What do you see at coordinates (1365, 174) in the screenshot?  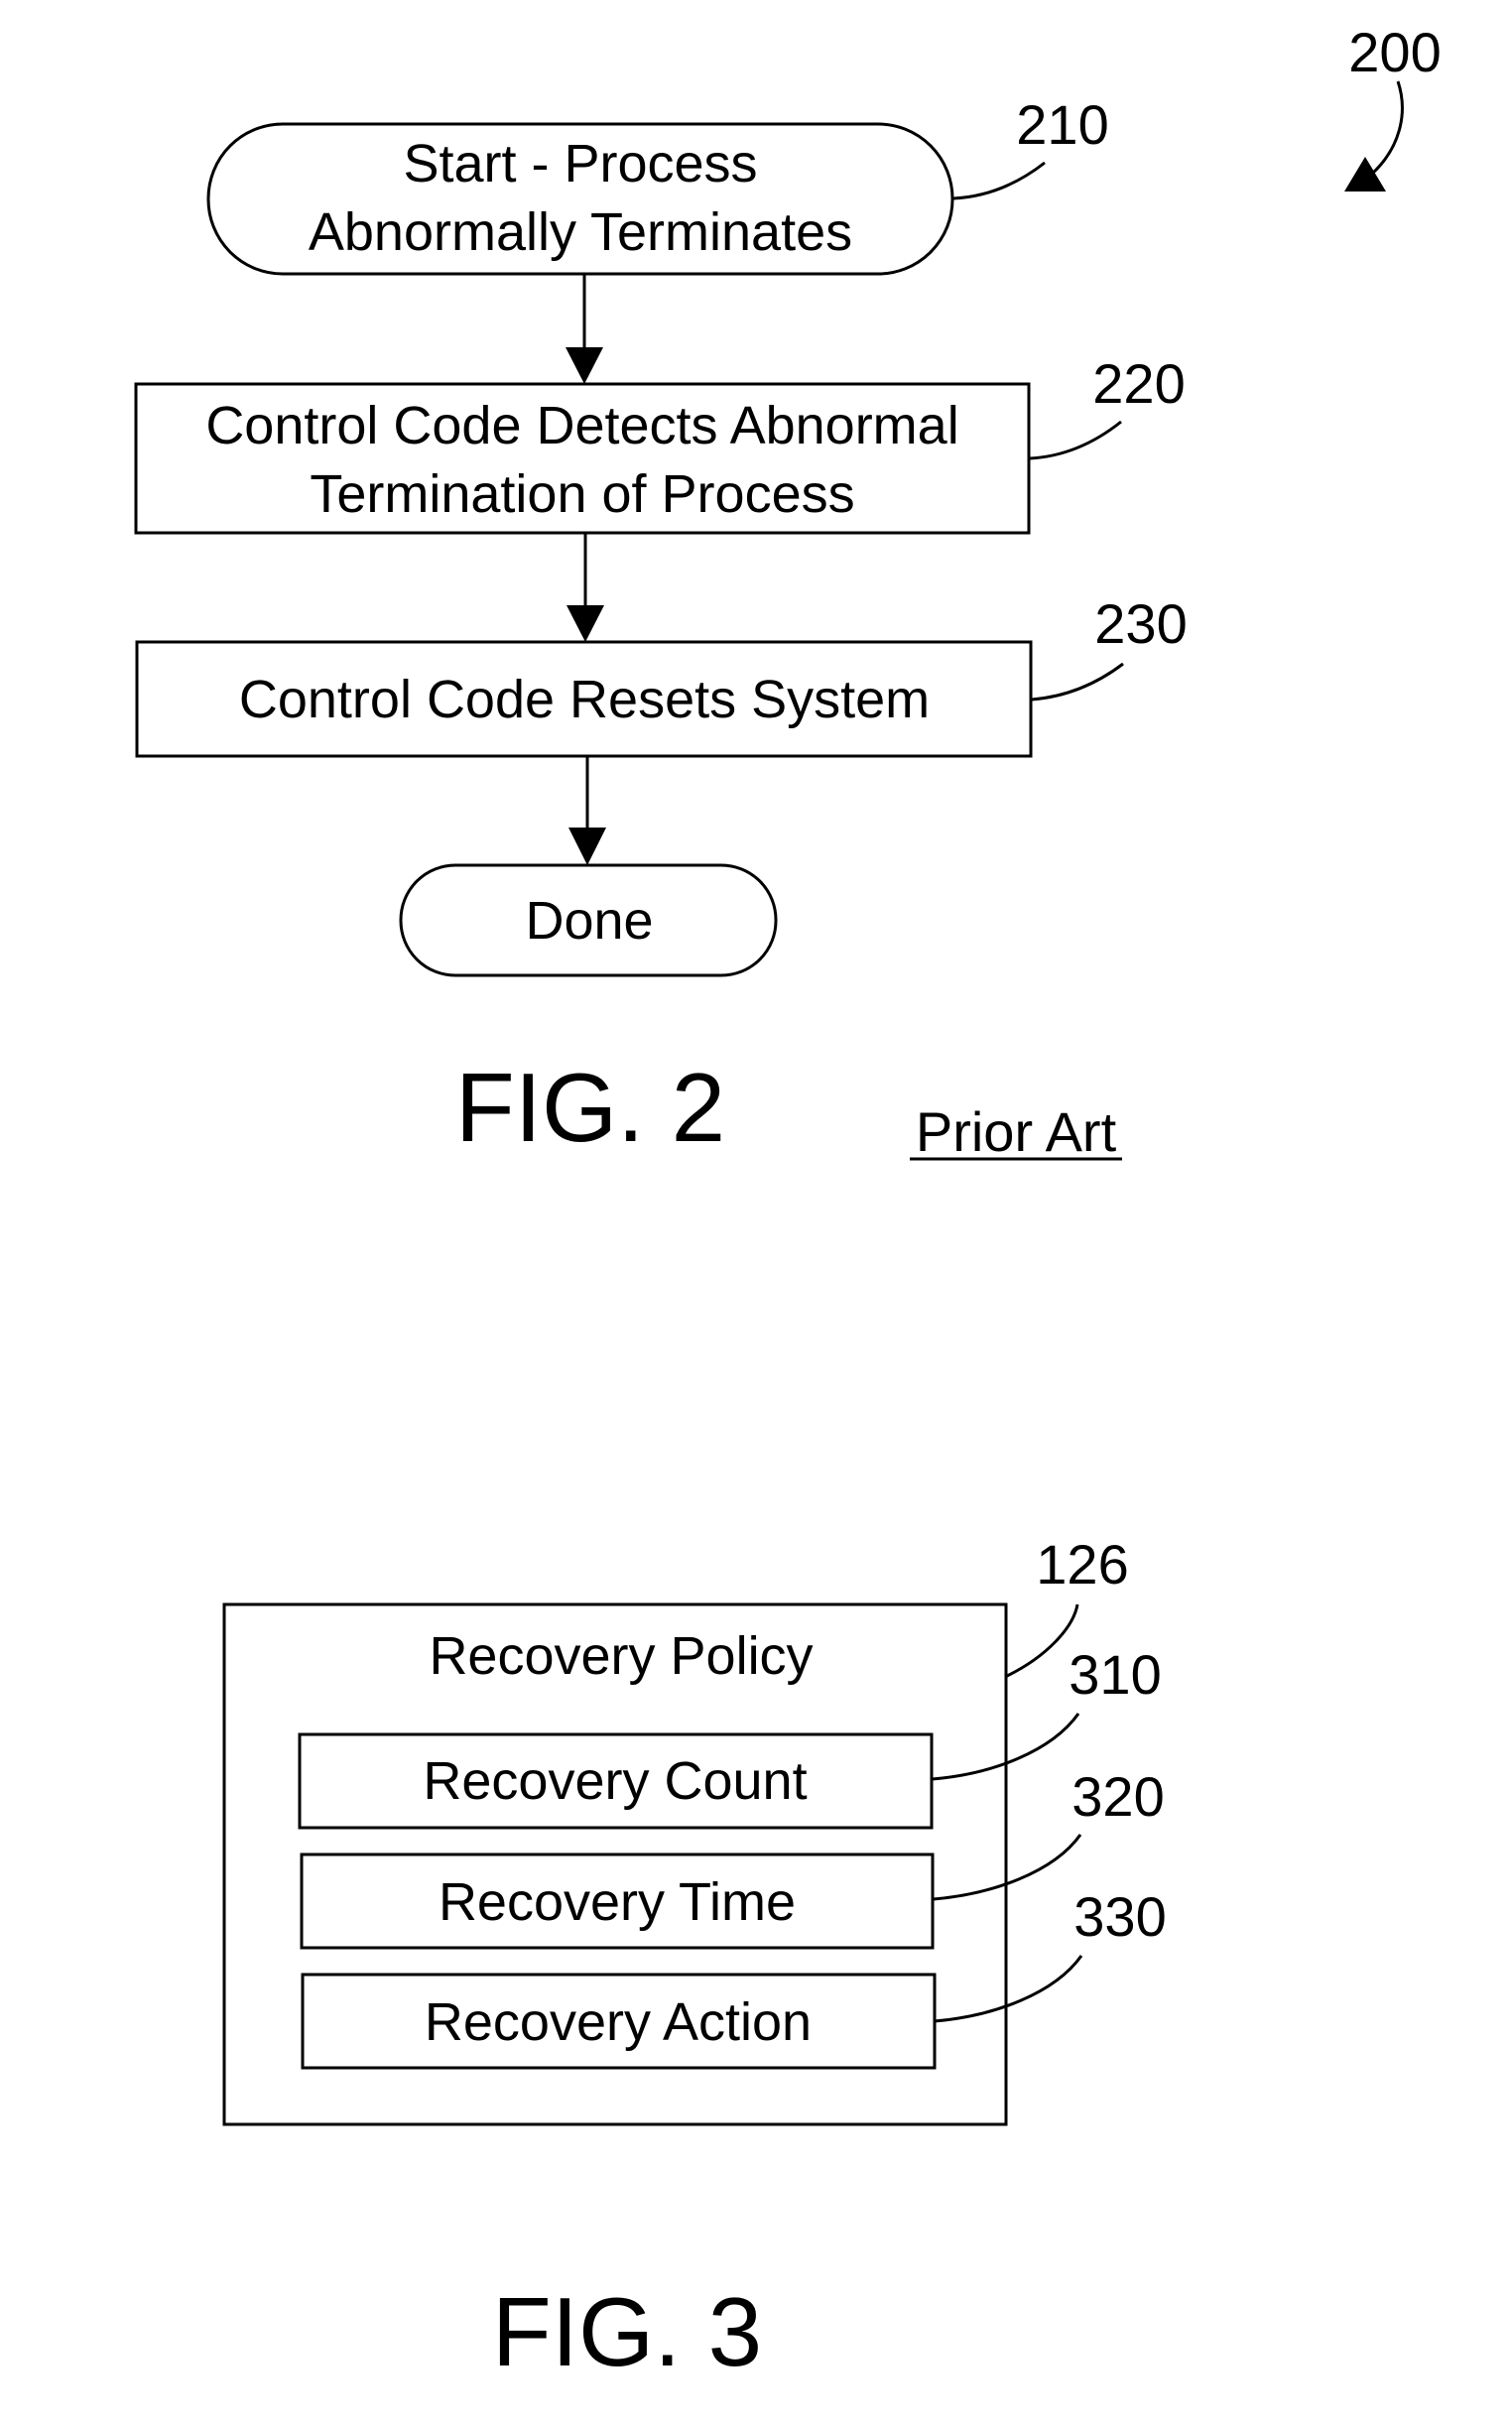 I see `fig2-reference-arrowhead-icon` at bounding box center [1365, 174].